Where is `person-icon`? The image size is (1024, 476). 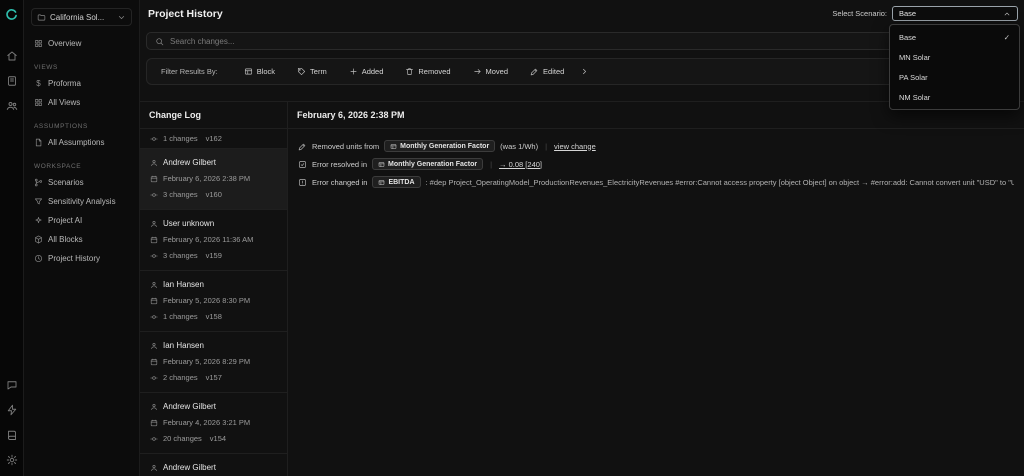 person-icon is located at coordinates (154, 224).